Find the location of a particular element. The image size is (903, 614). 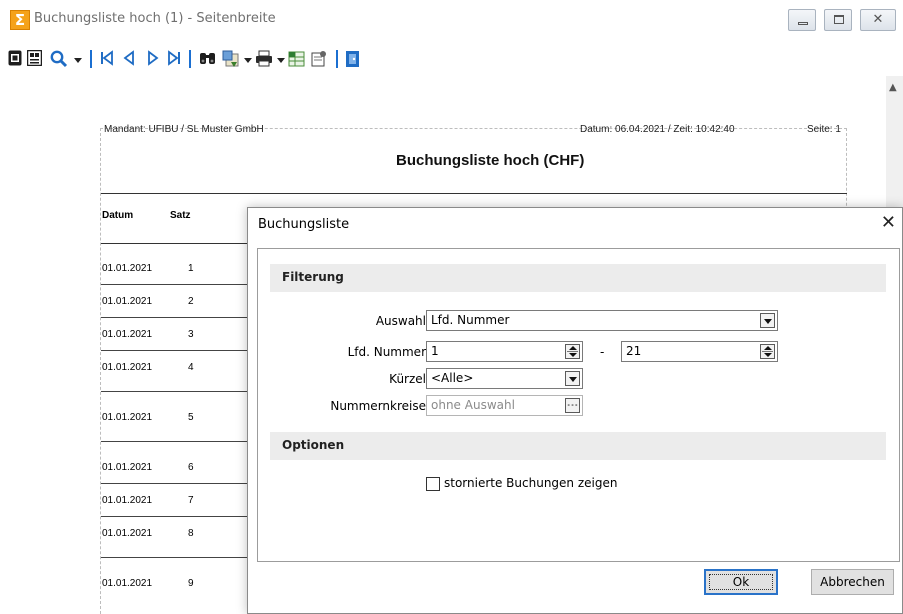

row-satz: 5 is located at coordinates (191, 417).